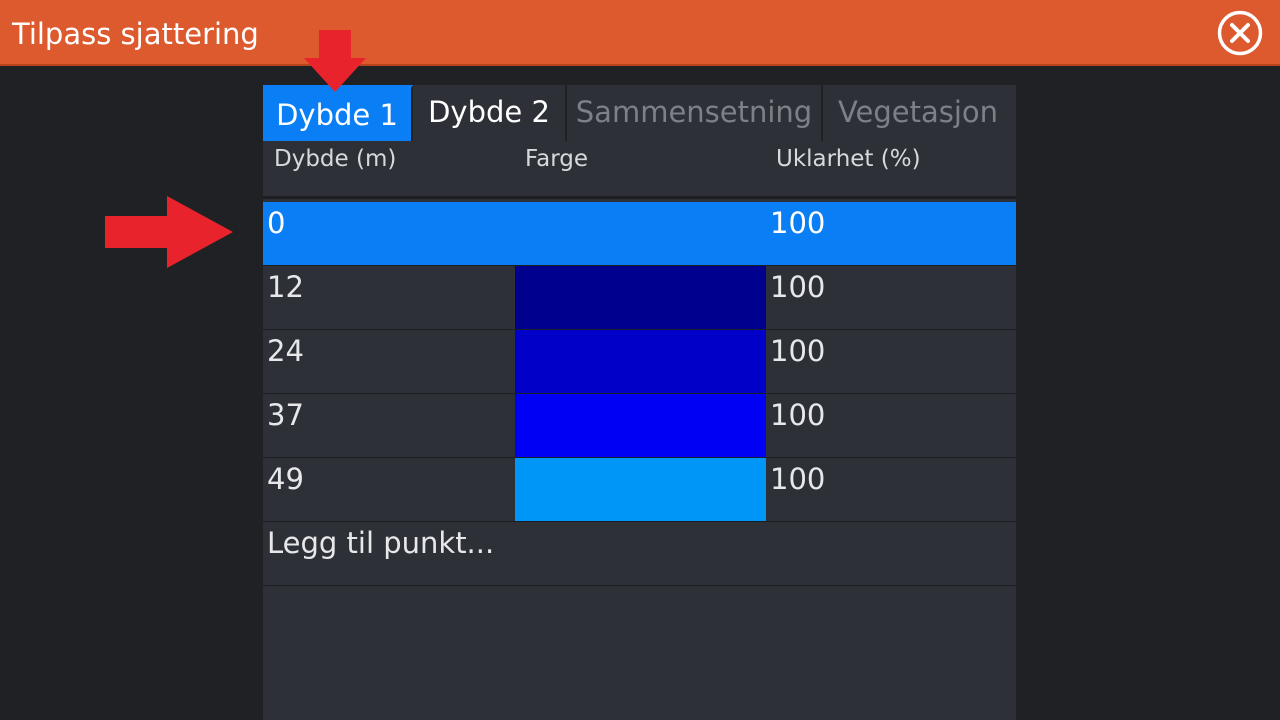 The height and width of the screenshot is (720, 1280). I want to click on header-opacity: Uklarhet (%), so click(848, 159).